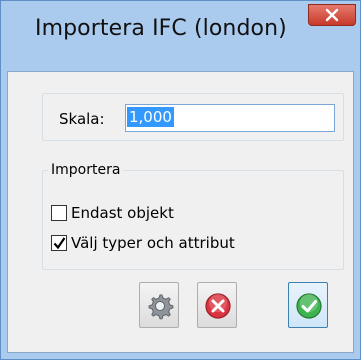 The image size is (361, 360). I want to click on cancel-icon, so click(218, 306).